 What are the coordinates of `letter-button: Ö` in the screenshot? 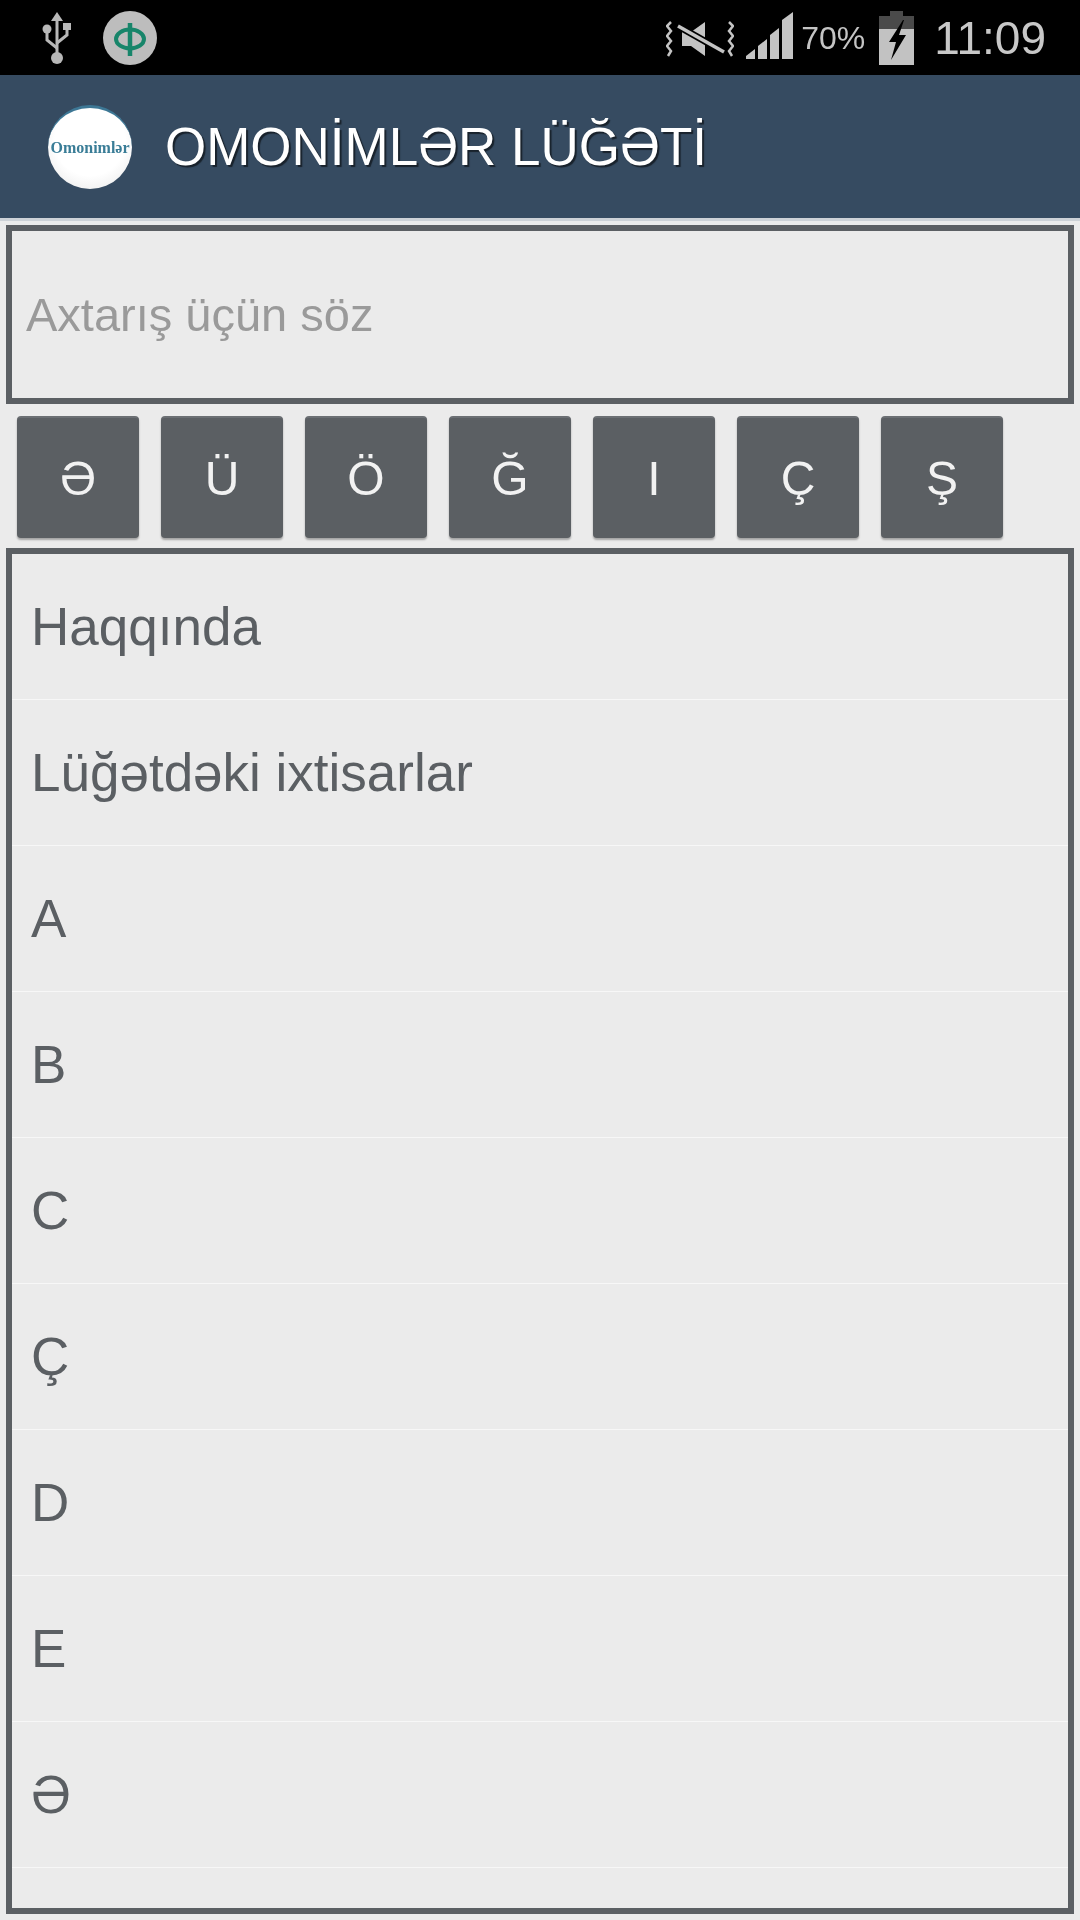 It's located at (366, 477).